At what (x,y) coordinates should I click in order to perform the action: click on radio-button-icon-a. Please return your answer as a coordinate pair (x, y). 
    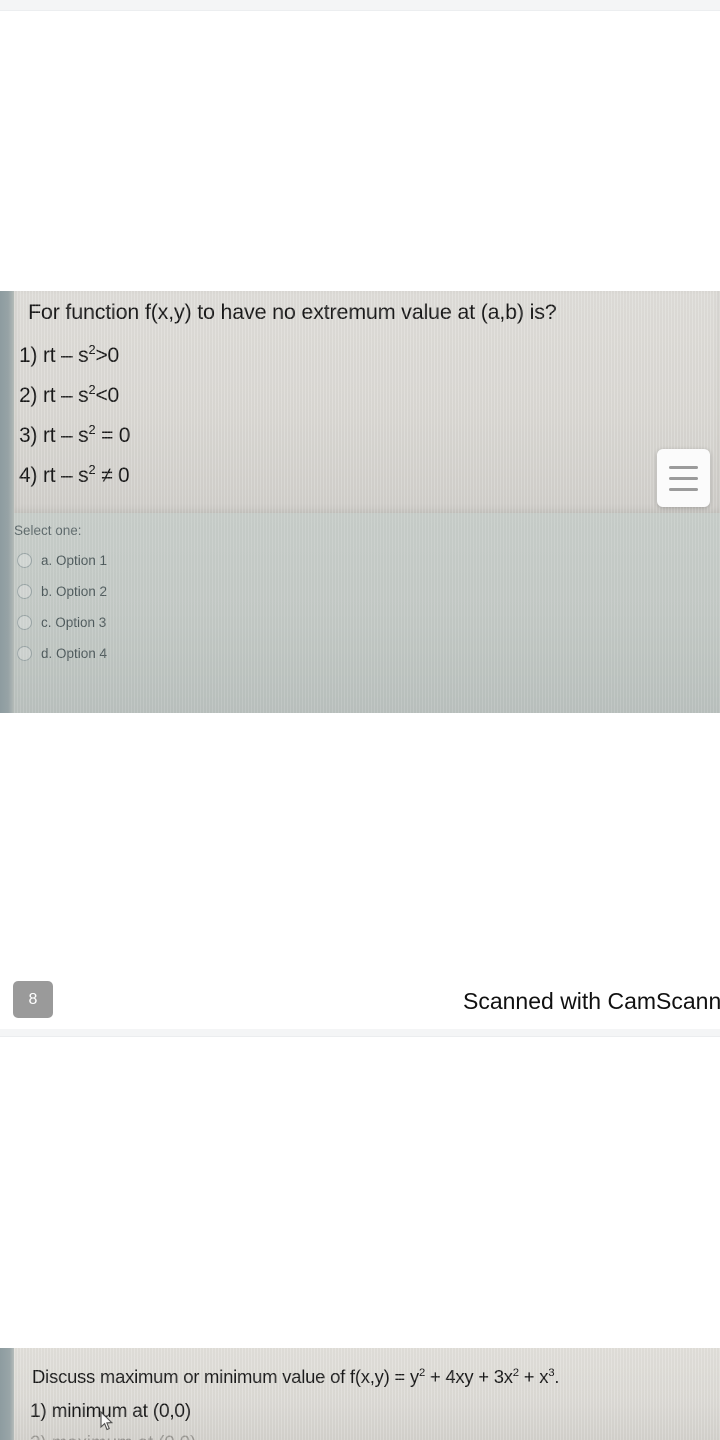
    Looking at the image, I should click on (24, 560).